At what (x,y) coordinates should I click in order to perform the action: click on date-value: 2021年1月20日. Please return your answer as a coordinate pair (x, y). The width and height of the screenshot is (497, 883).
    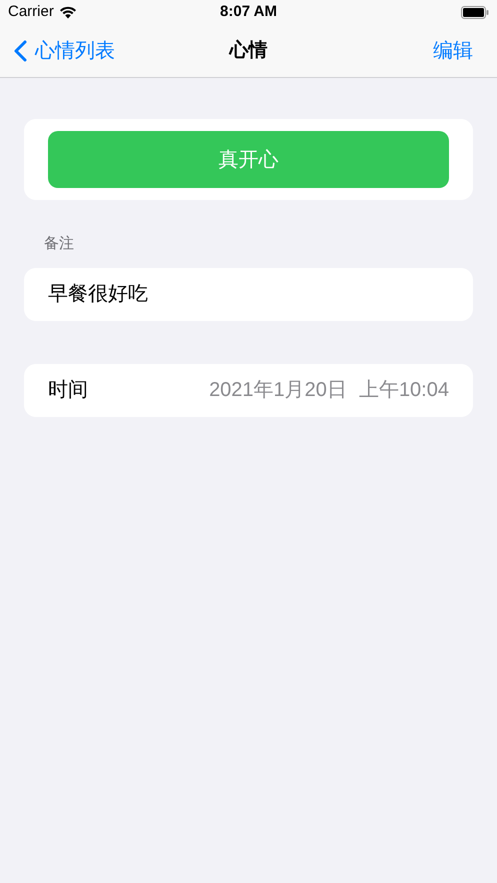
    Looking at the image, I should click on (278, 390).